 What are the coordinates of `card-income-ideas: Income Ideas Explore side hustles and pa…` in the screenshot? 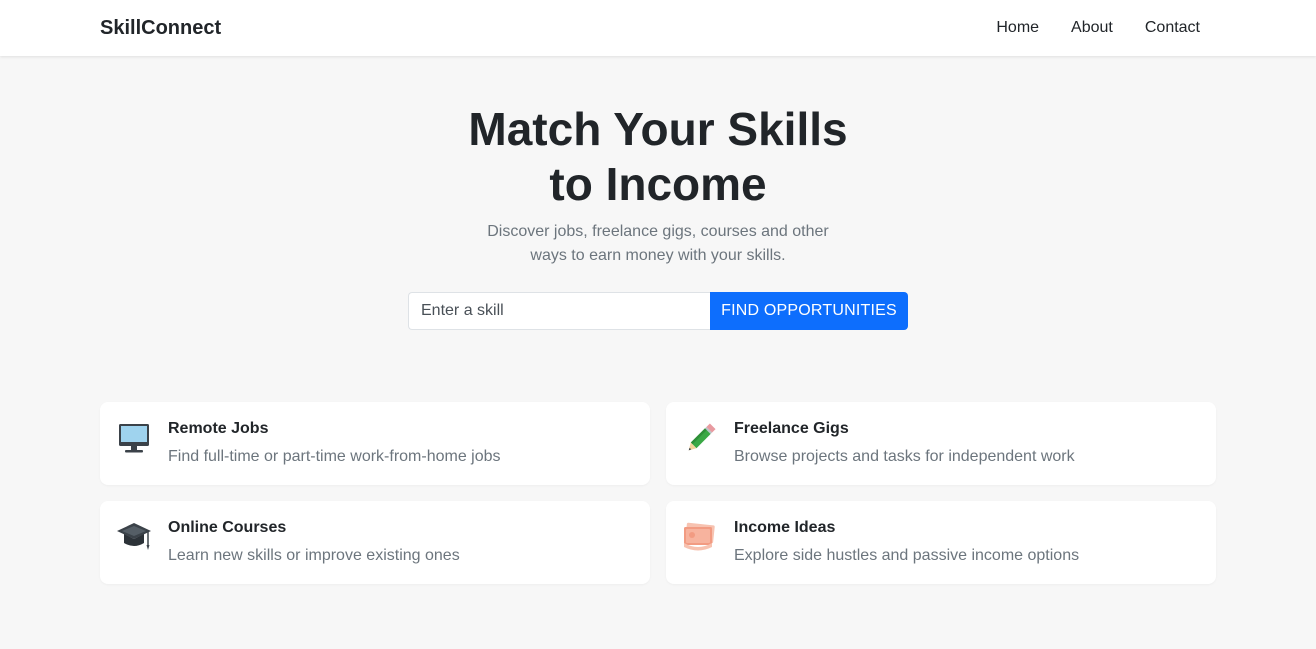 It's located at (941, 542).